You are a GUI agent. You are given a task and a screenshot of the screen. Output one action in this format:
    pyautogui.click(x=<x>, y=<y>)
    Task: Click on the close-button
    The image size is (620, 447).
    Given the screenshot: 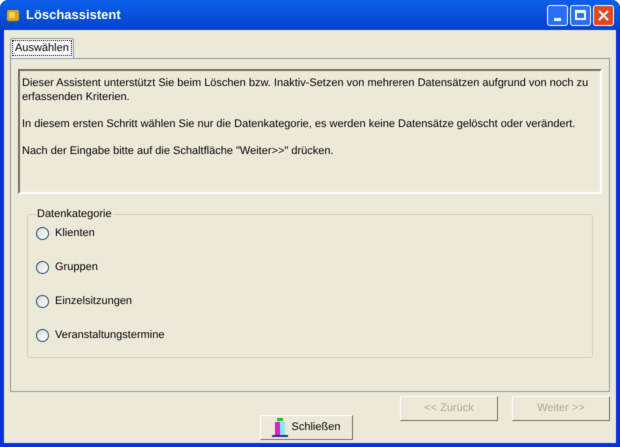 What is the action you would take?
    pyautogui.click(x=603, y=15)
    